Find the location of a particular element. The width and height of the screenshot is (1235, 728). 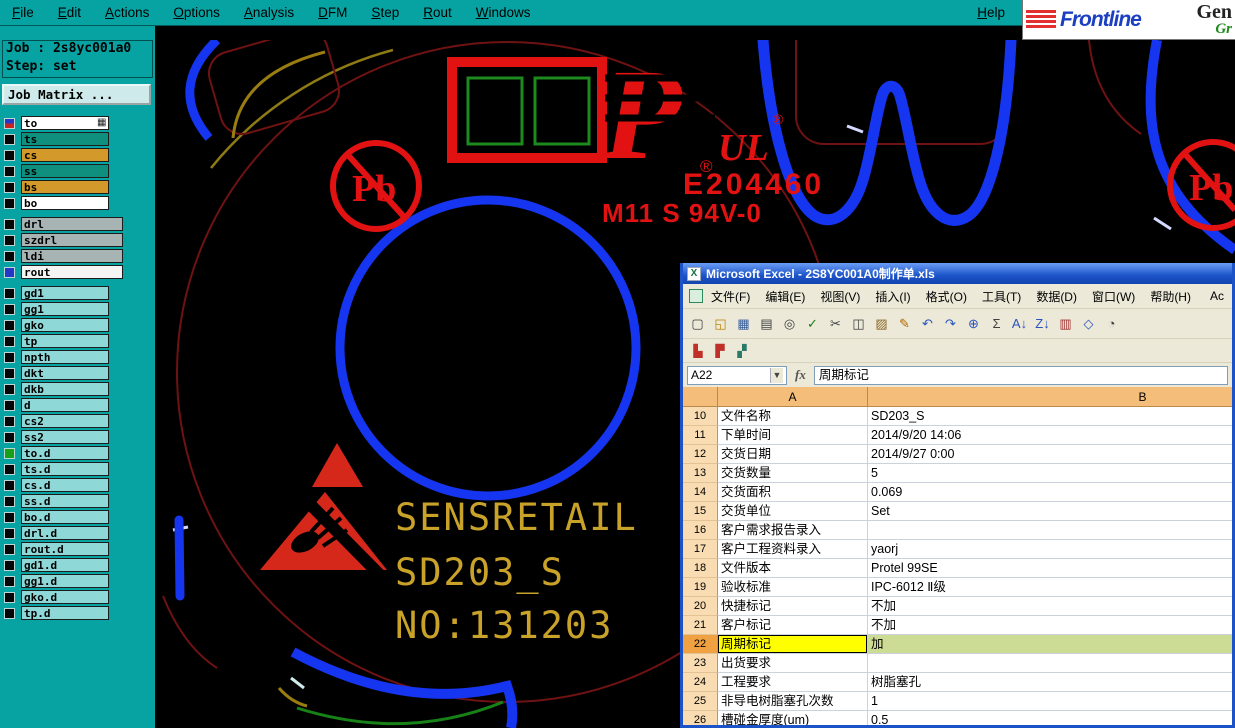

layer-row: gko is located at coordinates (77, 325).